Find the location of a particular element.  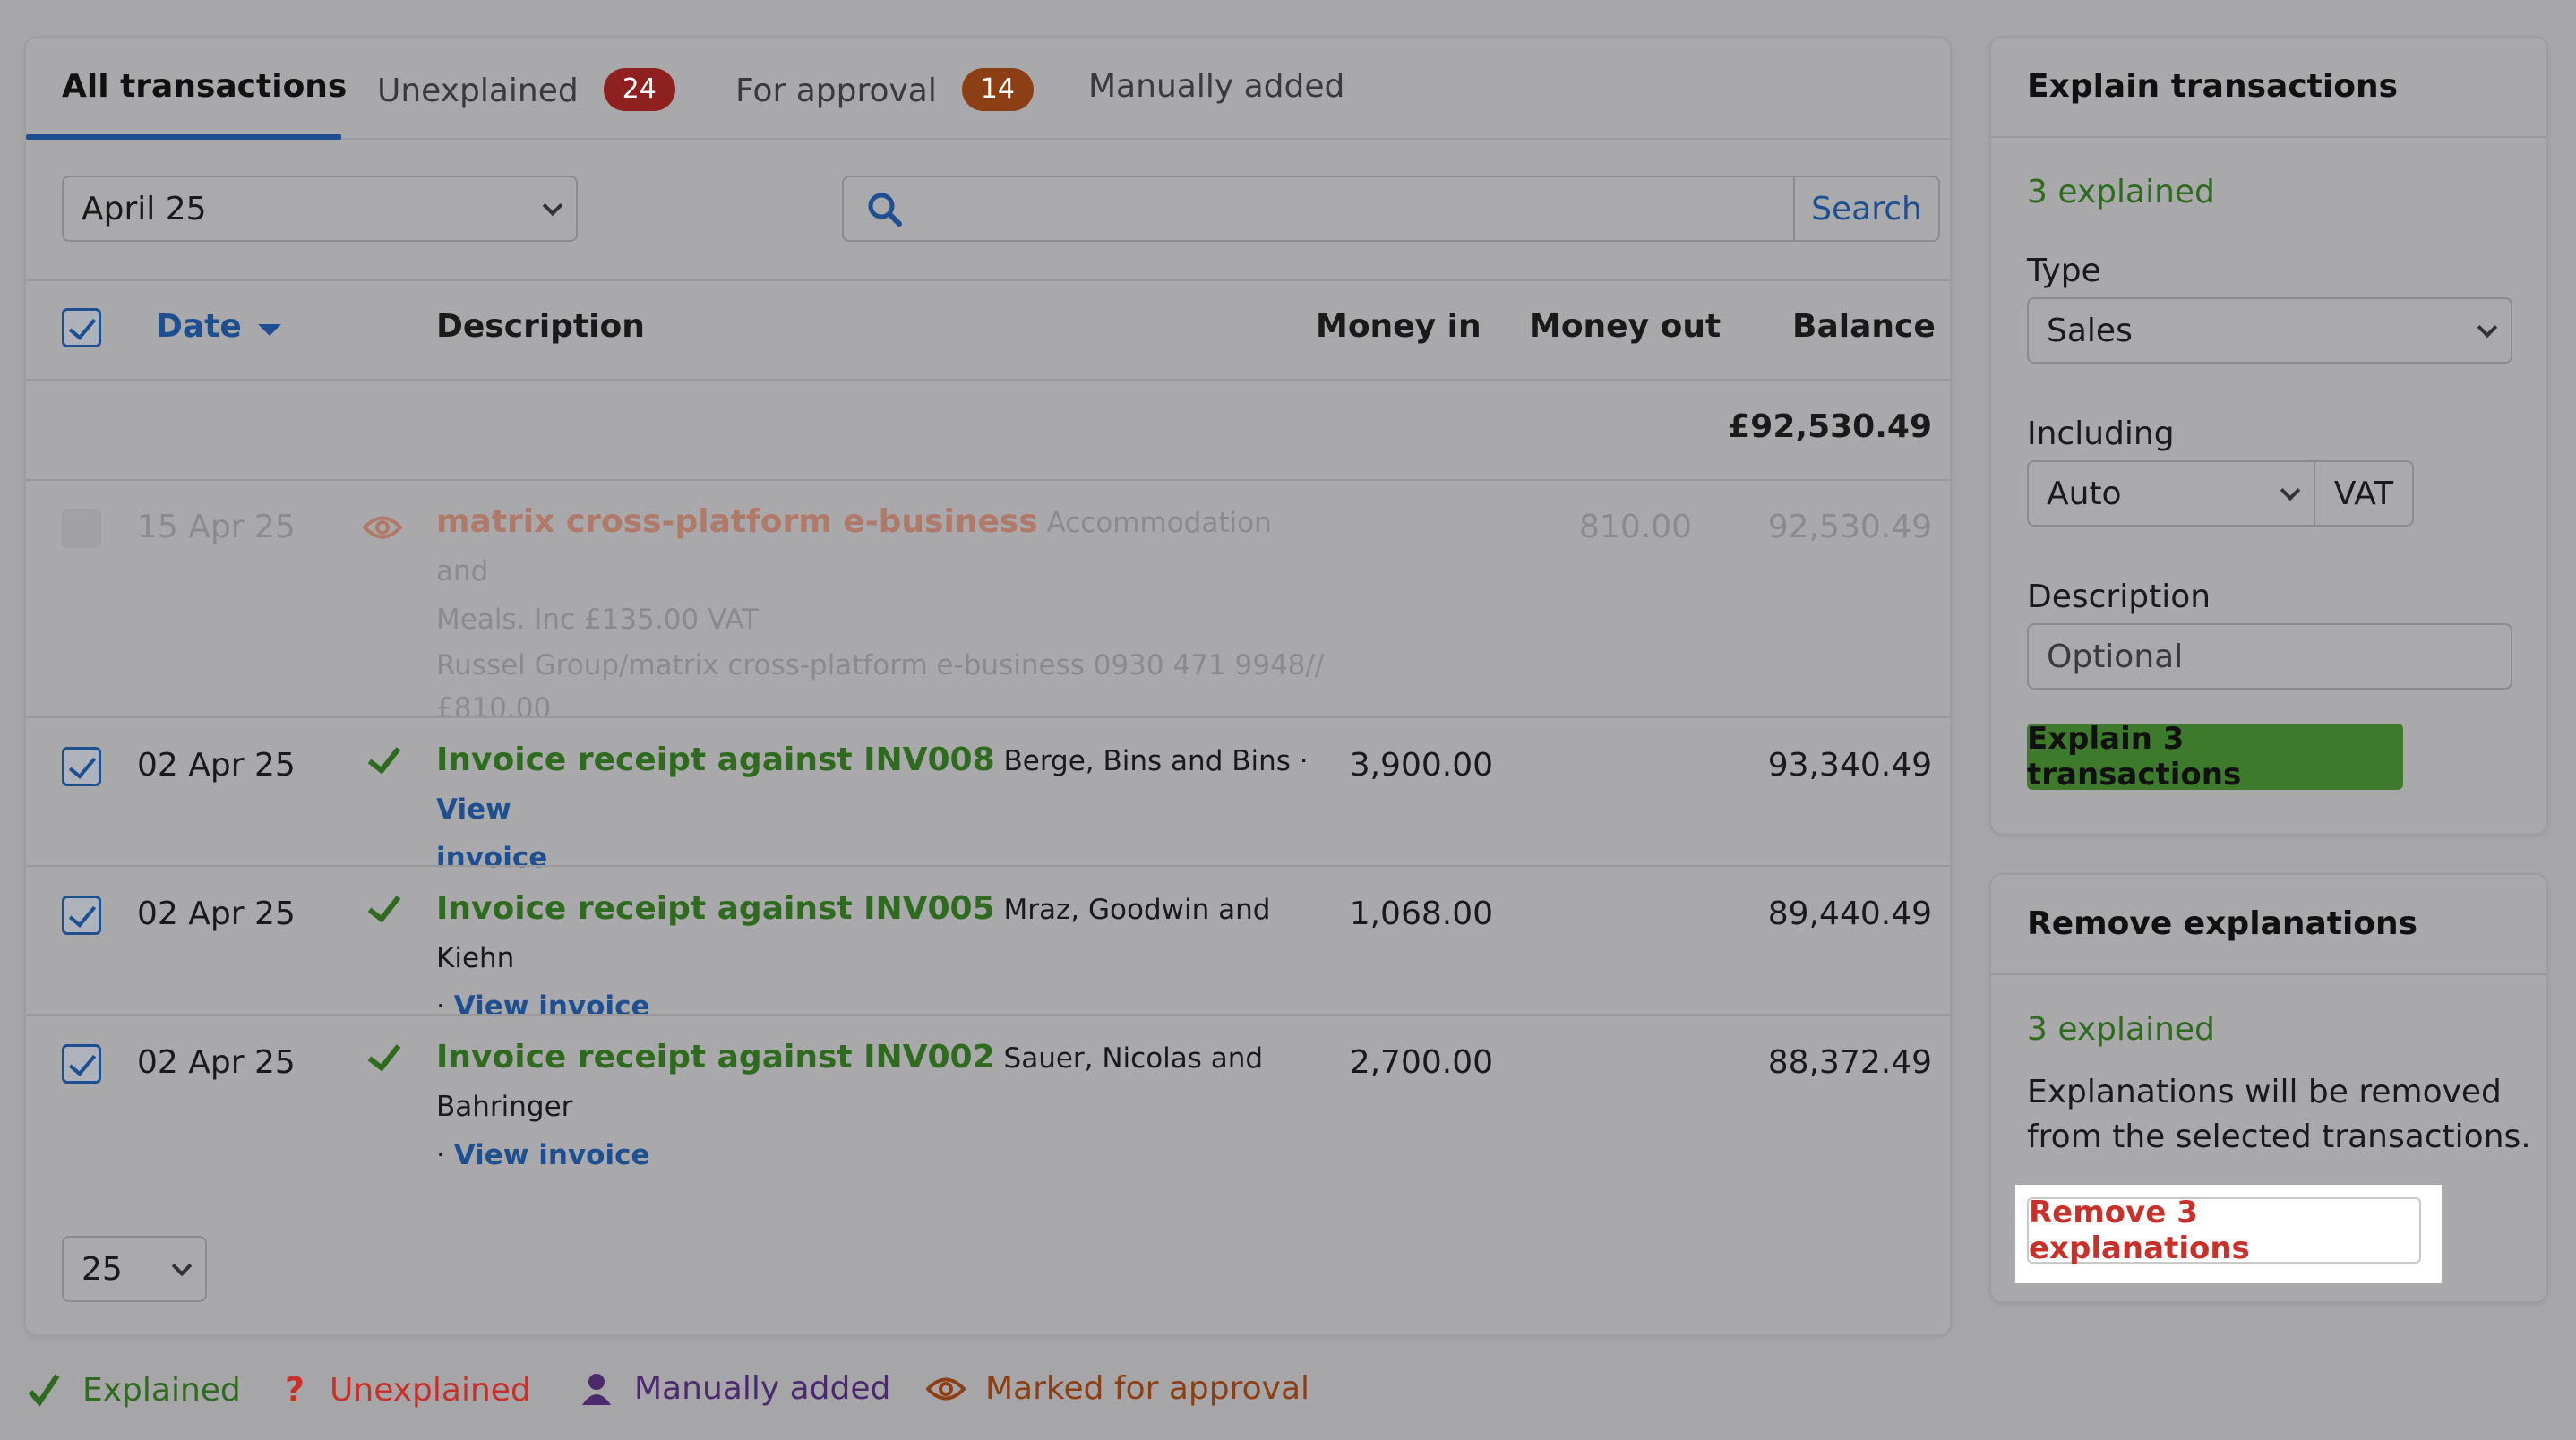

legend-label: Unexplained is located at coordinates (430, 1390).